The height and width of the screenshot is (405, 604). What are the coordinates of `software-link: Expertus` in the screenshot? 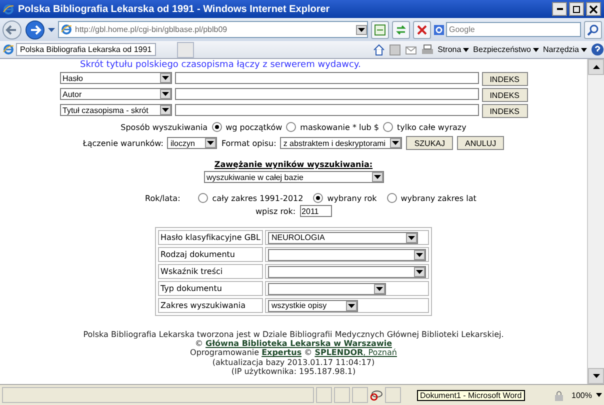 It's located at (282, 353).